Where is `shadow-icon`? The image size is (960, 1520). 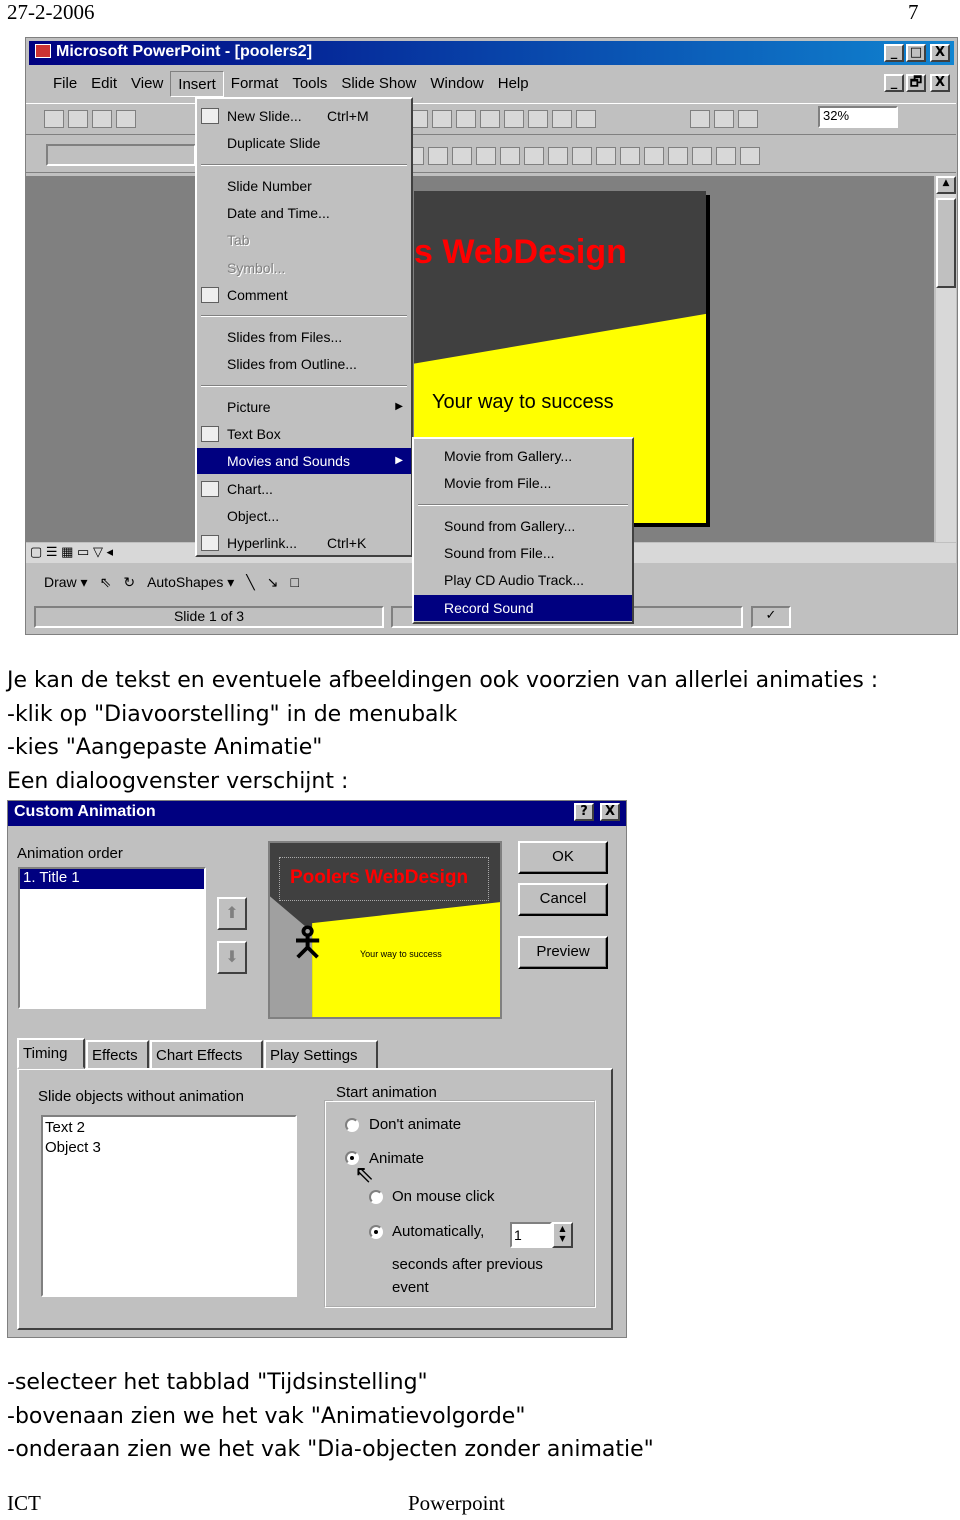
shadow-icon is located at coordinates (486, 155).